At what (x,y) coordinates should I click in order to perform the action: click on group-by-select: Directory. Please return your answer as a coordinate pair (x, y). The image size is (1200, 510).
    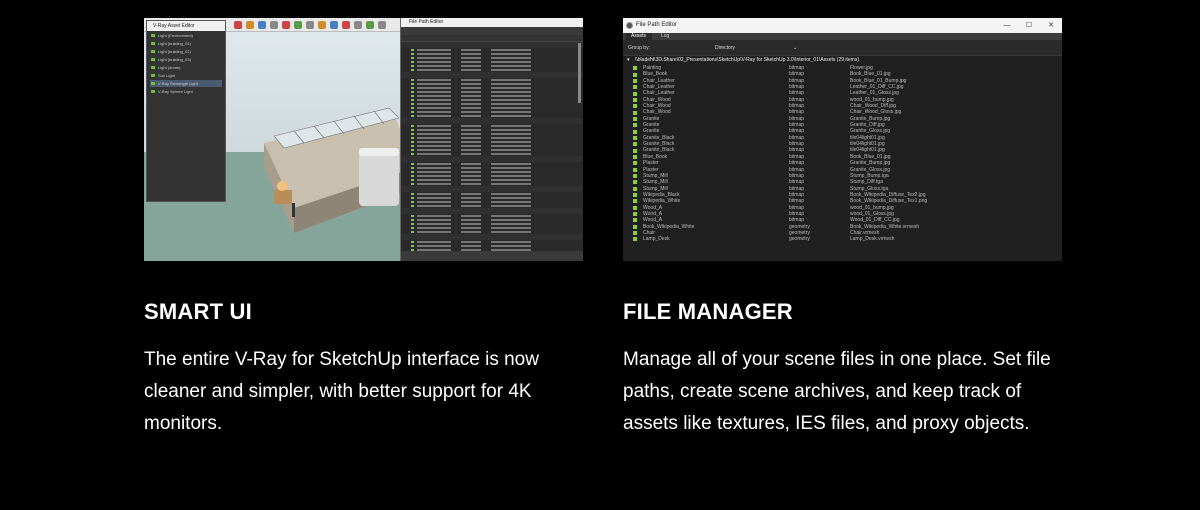
    Looking at the image, I should click on (758, 48).